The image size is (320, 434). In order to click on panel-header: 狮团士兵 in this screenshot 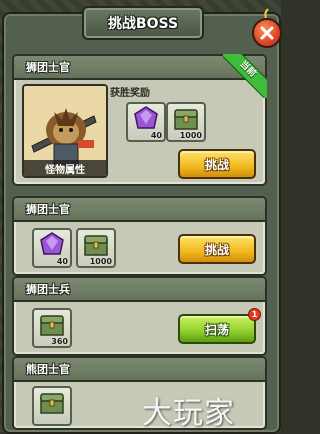, I will do `click(139, 290)`.